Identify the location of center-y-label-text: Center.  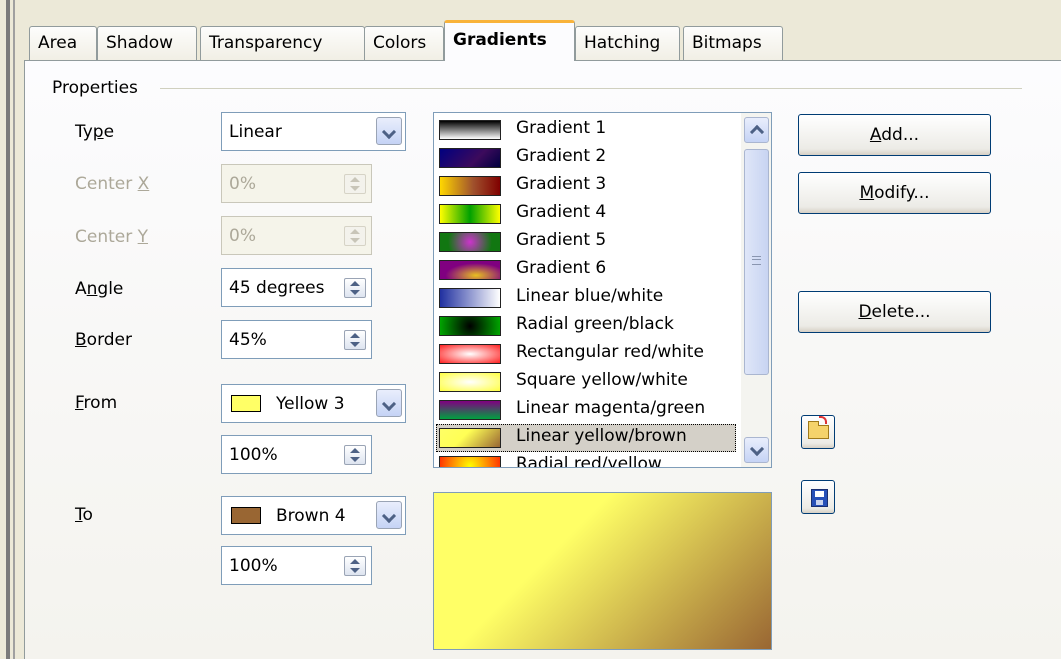
(106, 237).